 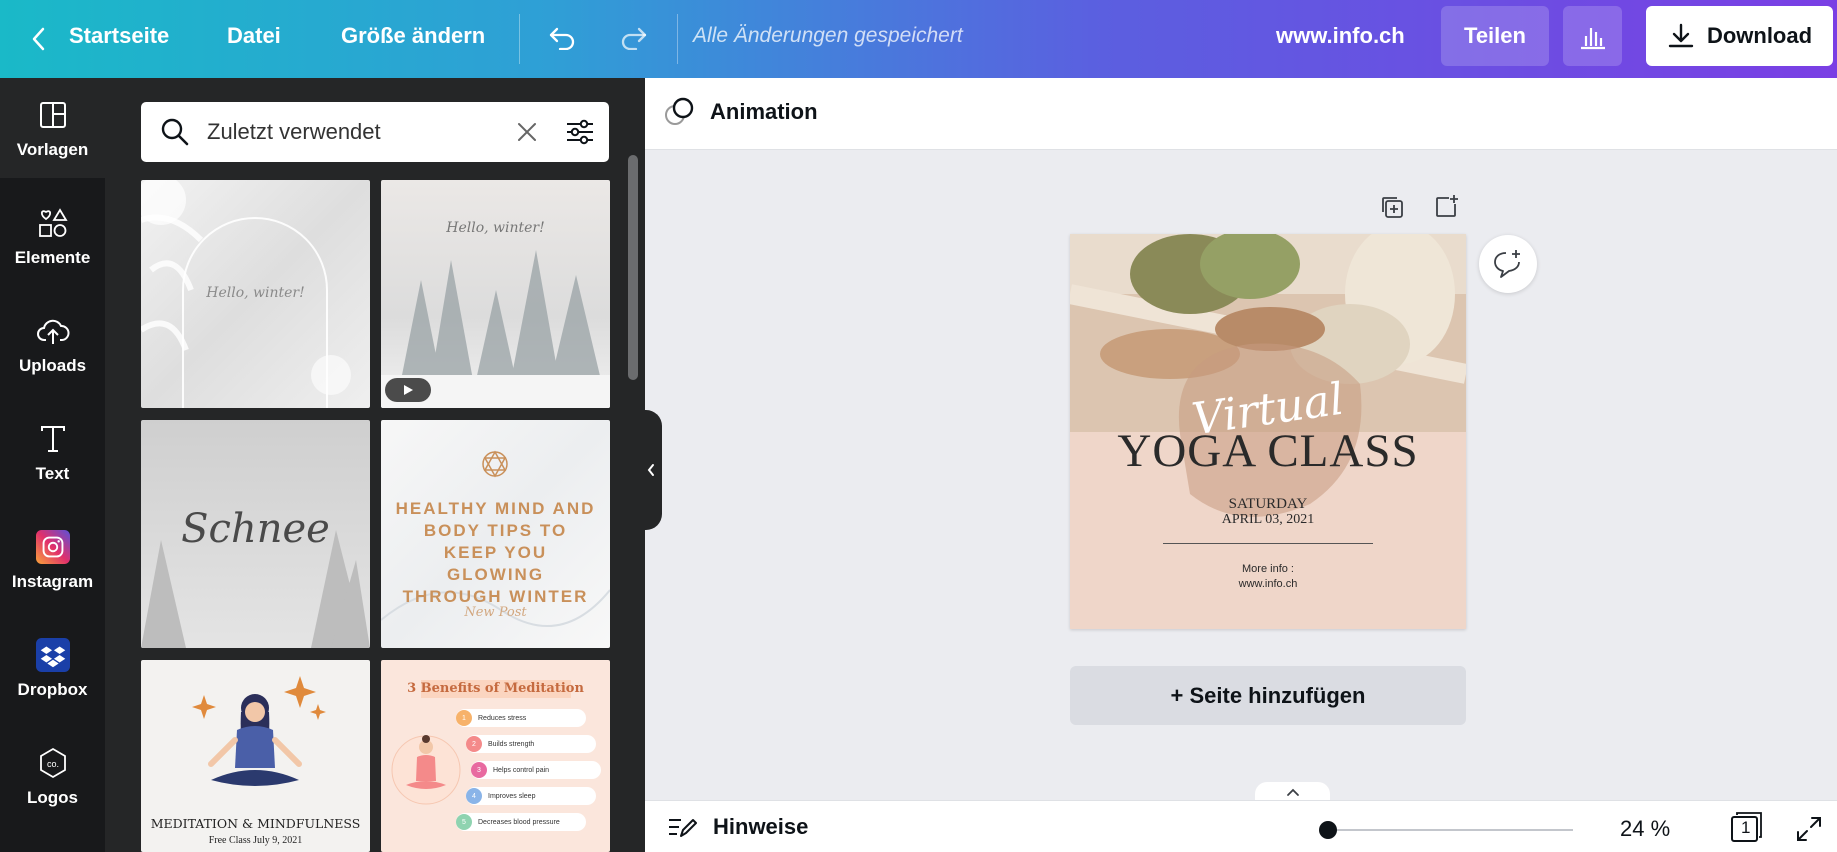 I want to click on list-item: 4 Improves sleep, so click(x=531, y=796).